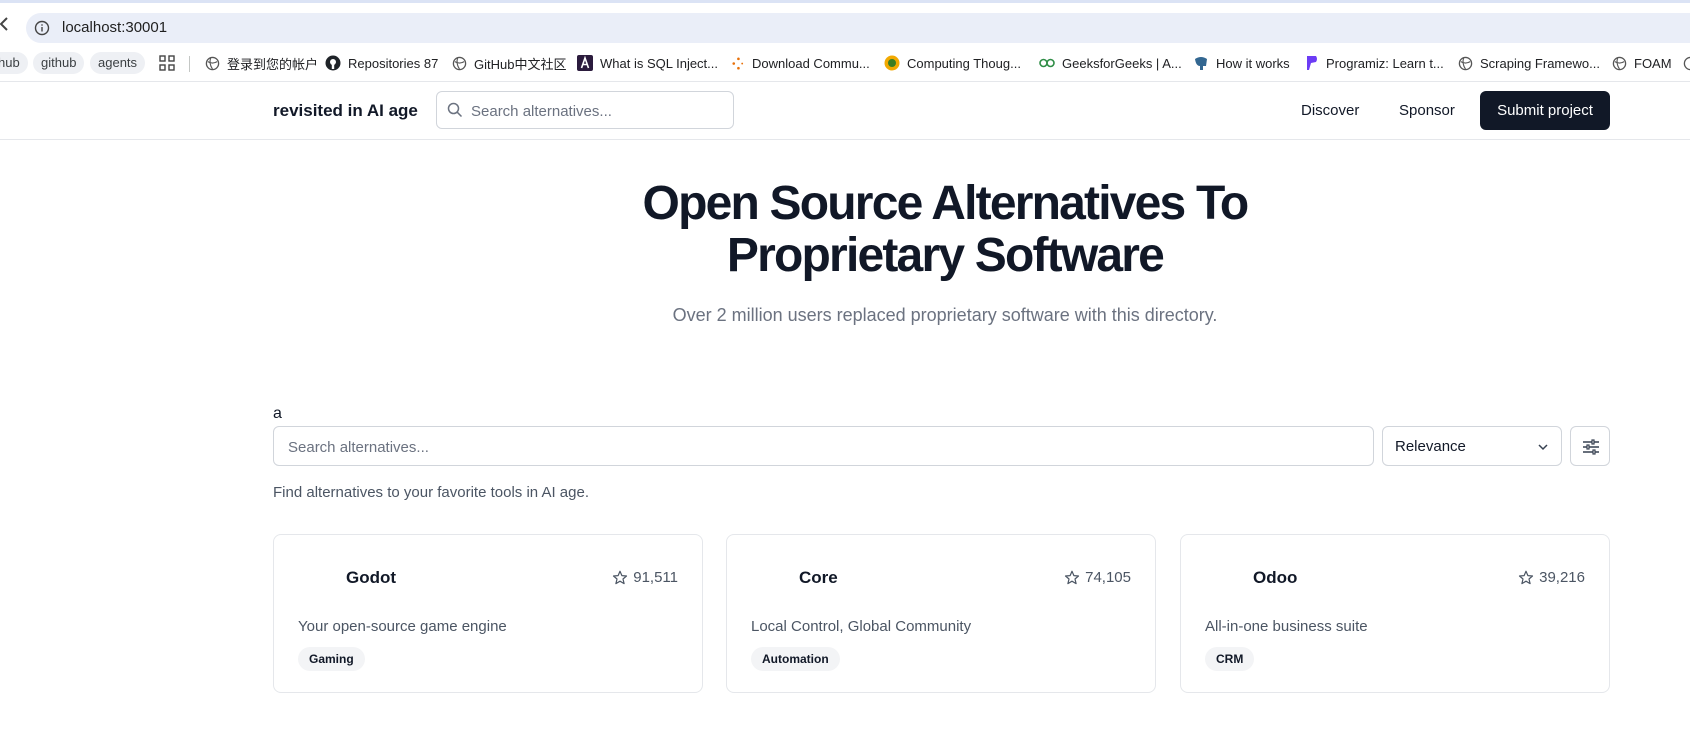 The image size is (1690, 741). Describe the element at coordinates (520, 64) in the screenshot. I see `bookmark-label: GitHub中文社区` at that location.